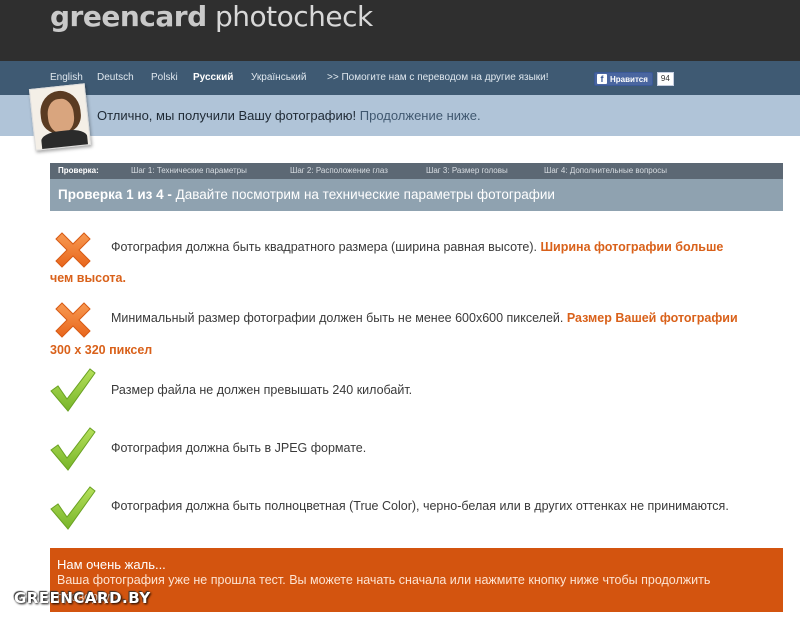 The width and height of the screenshot is (800, 618). I want to click on tab-step-2: Шаг 2: Расположение глаз, so click(339, 170).